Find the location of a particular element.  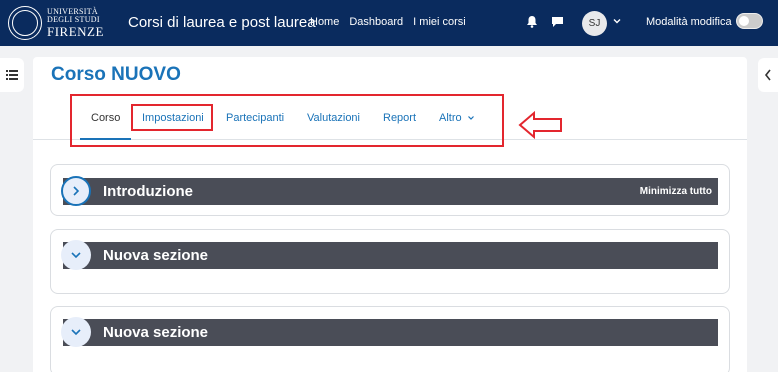

logo-line-2: DEGLI STUDI is located at coordinates (73, 19).